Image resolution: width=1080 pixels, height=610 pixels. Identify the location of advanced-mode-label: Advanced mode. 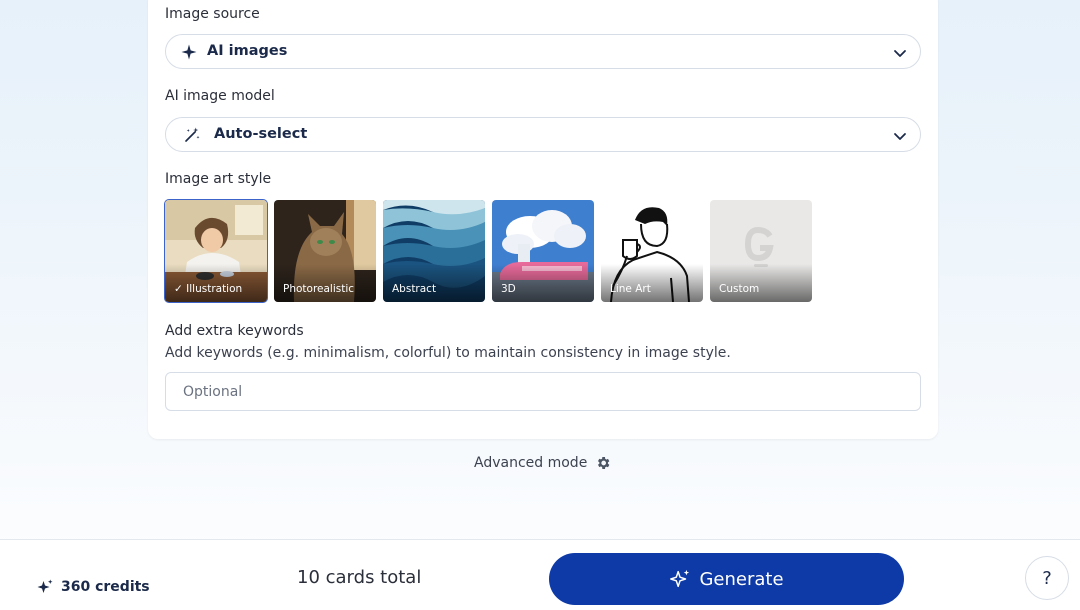
(531, 463).